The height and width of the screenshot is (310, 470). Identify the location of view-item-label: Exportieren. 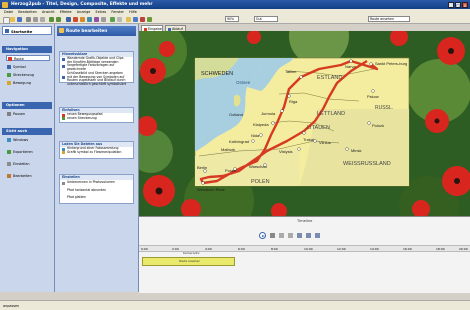
(23, 152).